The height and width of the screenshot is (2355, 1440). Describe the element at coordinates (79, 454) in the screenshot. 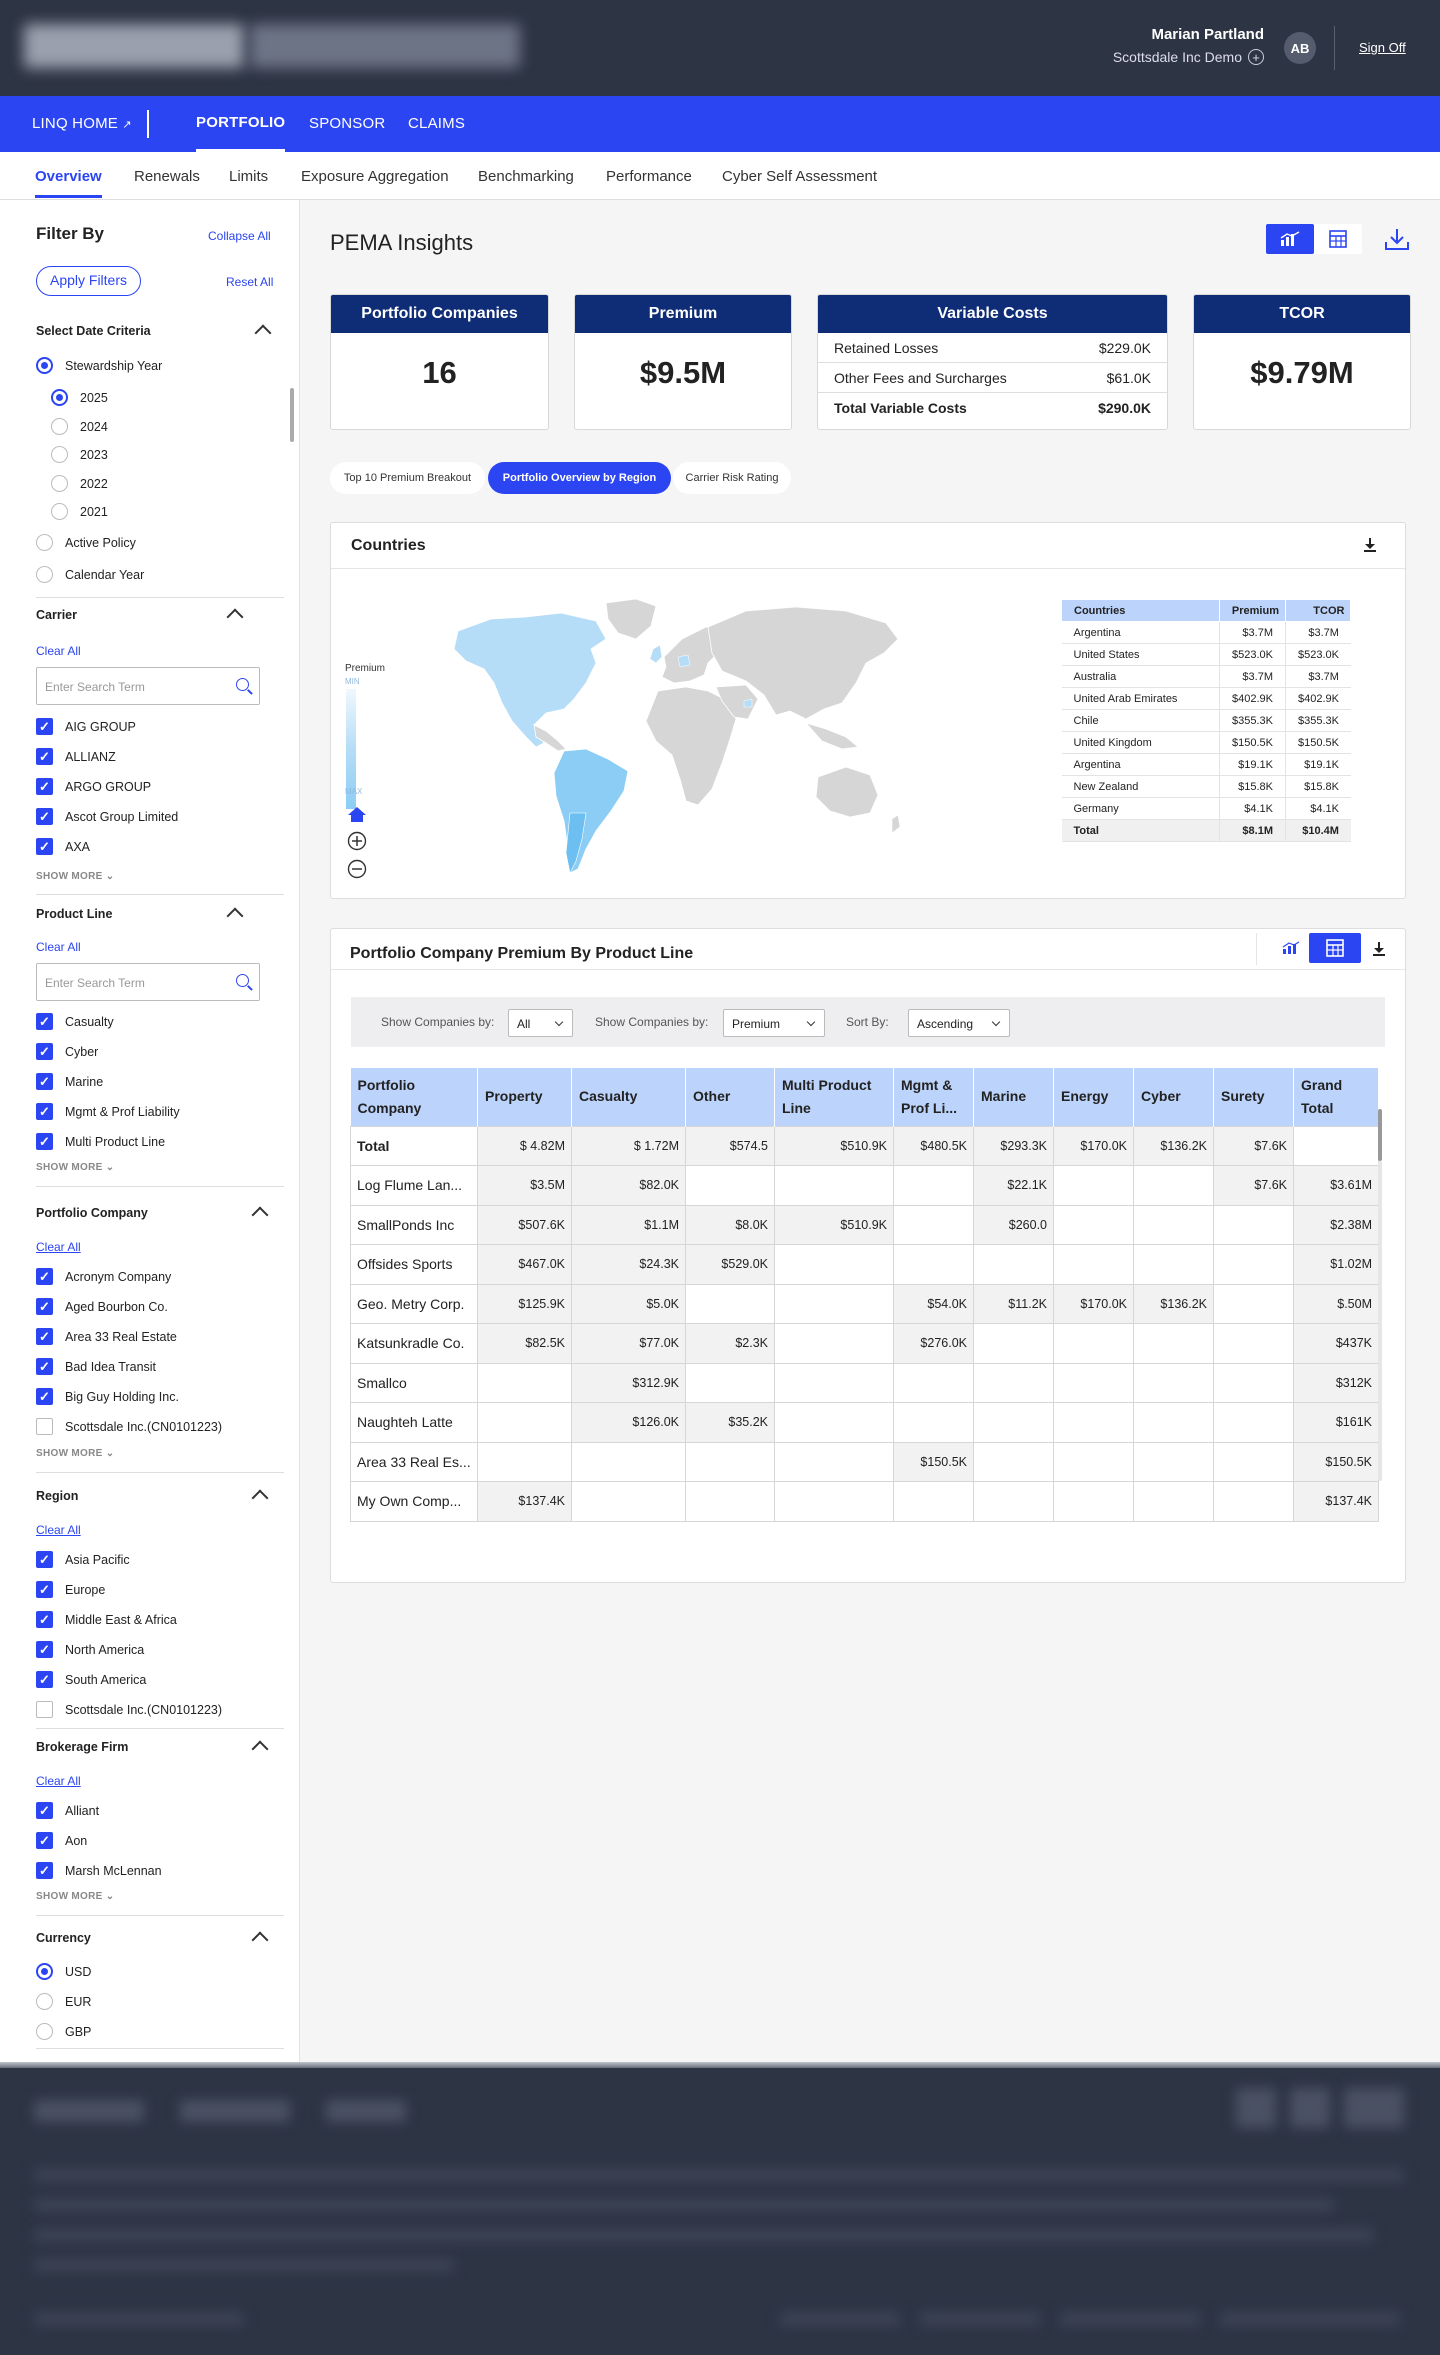

I see `year-option-2023: 2023` at that location.